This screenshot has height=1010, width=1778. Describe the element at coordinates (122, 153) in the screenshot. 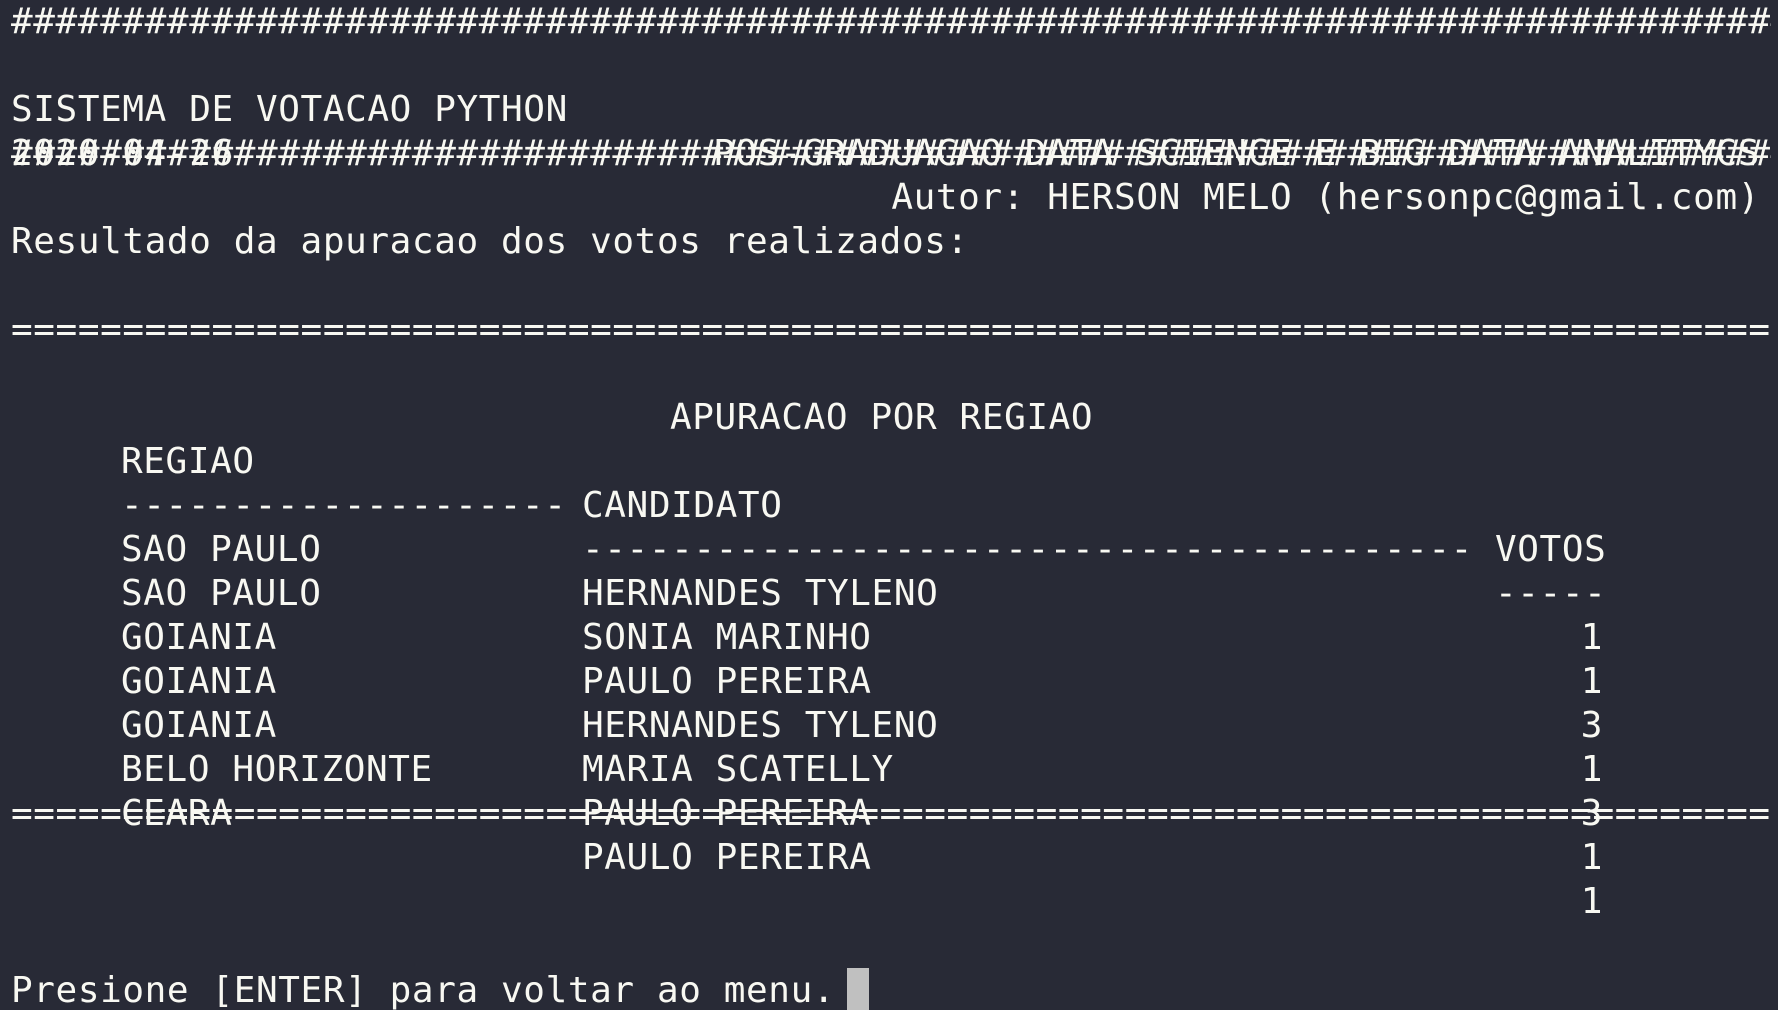

I see `header-date: 2020-04-26` at that location.